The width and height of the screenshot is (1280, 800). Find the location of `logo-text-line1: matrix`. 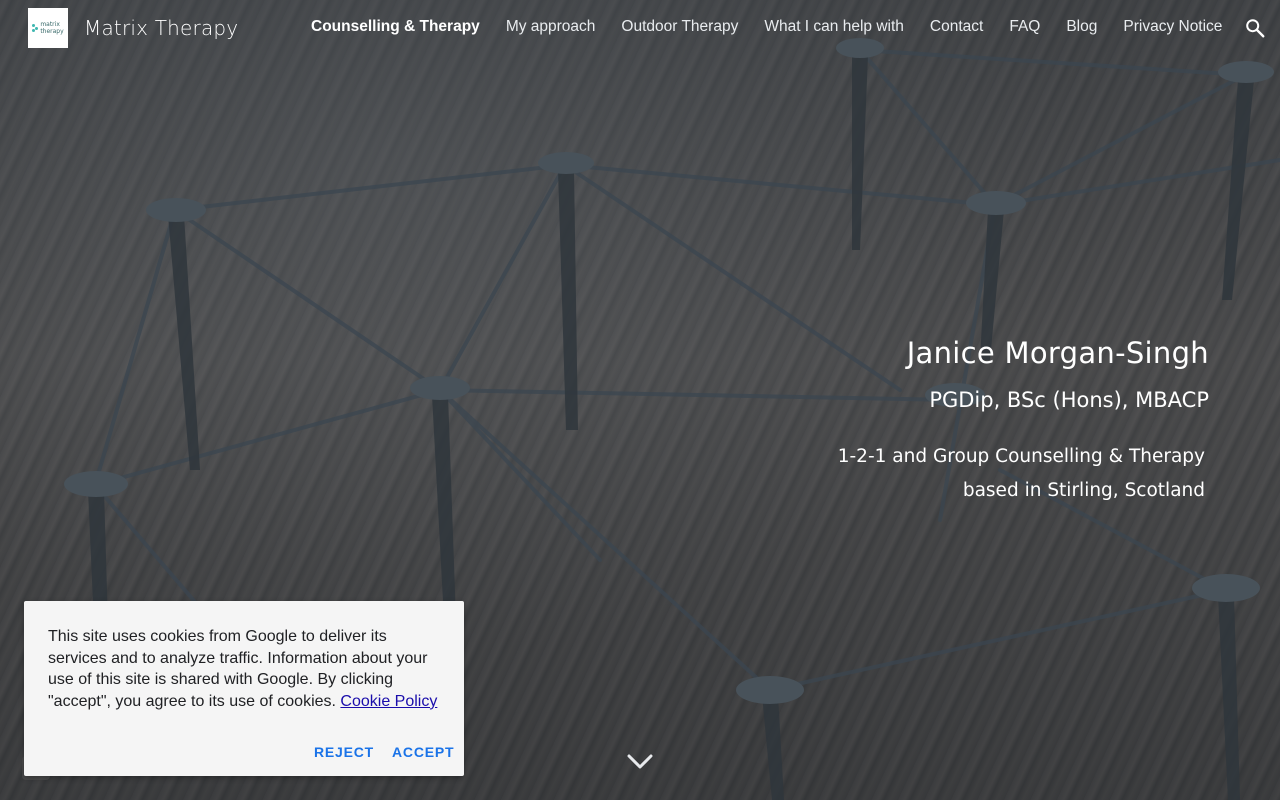

logo-text-line1: matrix is located at coordinates (50, 24).